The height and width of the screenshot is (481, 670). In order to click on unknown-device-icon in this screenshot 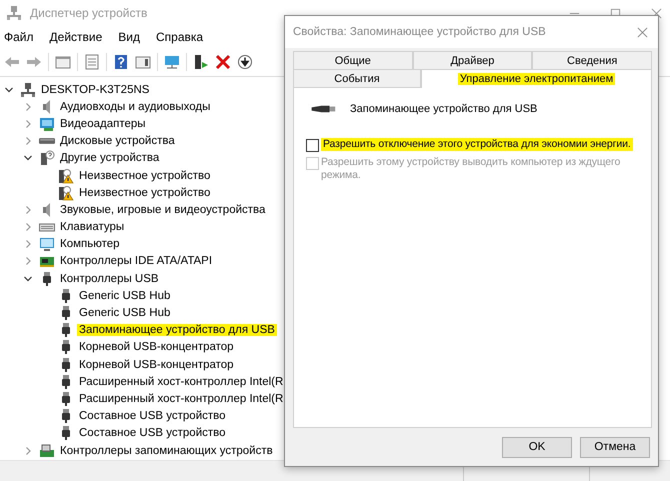, I will do `click(47, 158)`.